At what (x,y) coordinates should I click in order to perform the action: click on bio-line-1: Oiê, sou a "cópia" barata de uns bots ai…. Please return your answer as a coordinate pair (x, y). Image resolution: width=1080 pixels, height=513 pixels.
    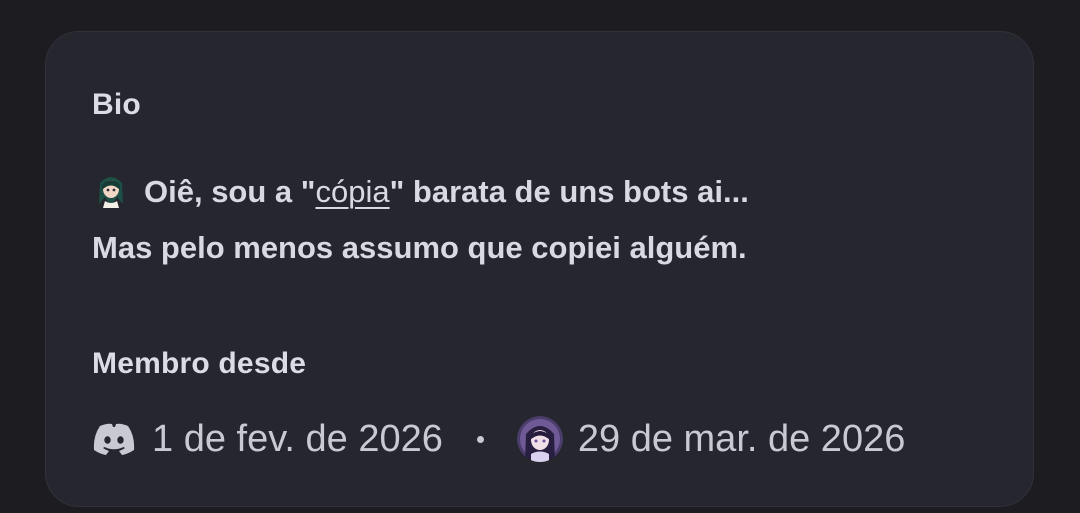
    Looking at the image, I should click on (542, 192).